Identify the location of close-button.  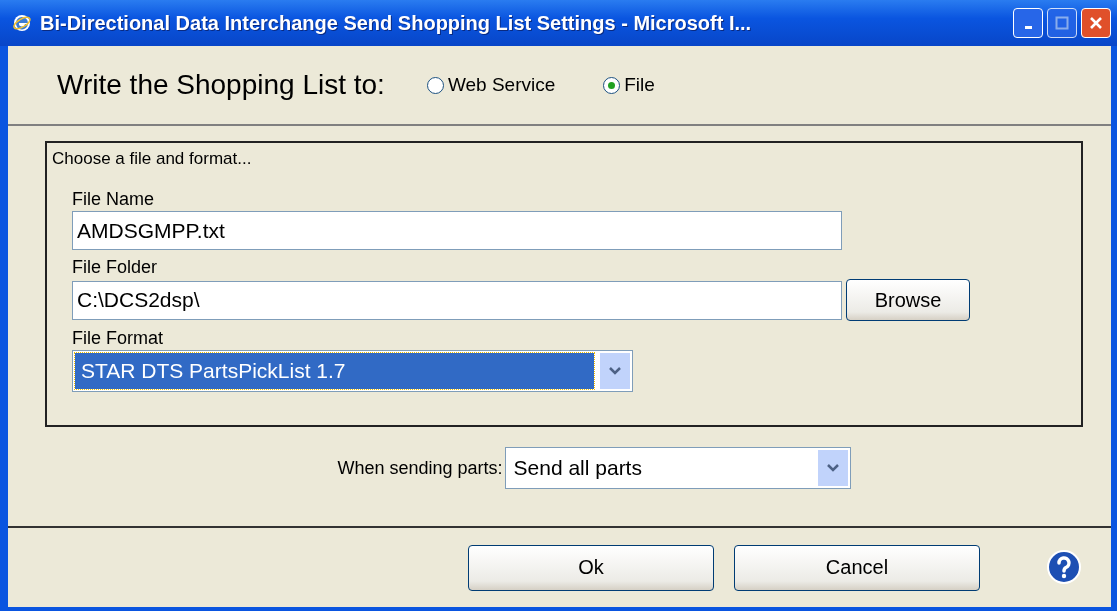
(1096, 23).